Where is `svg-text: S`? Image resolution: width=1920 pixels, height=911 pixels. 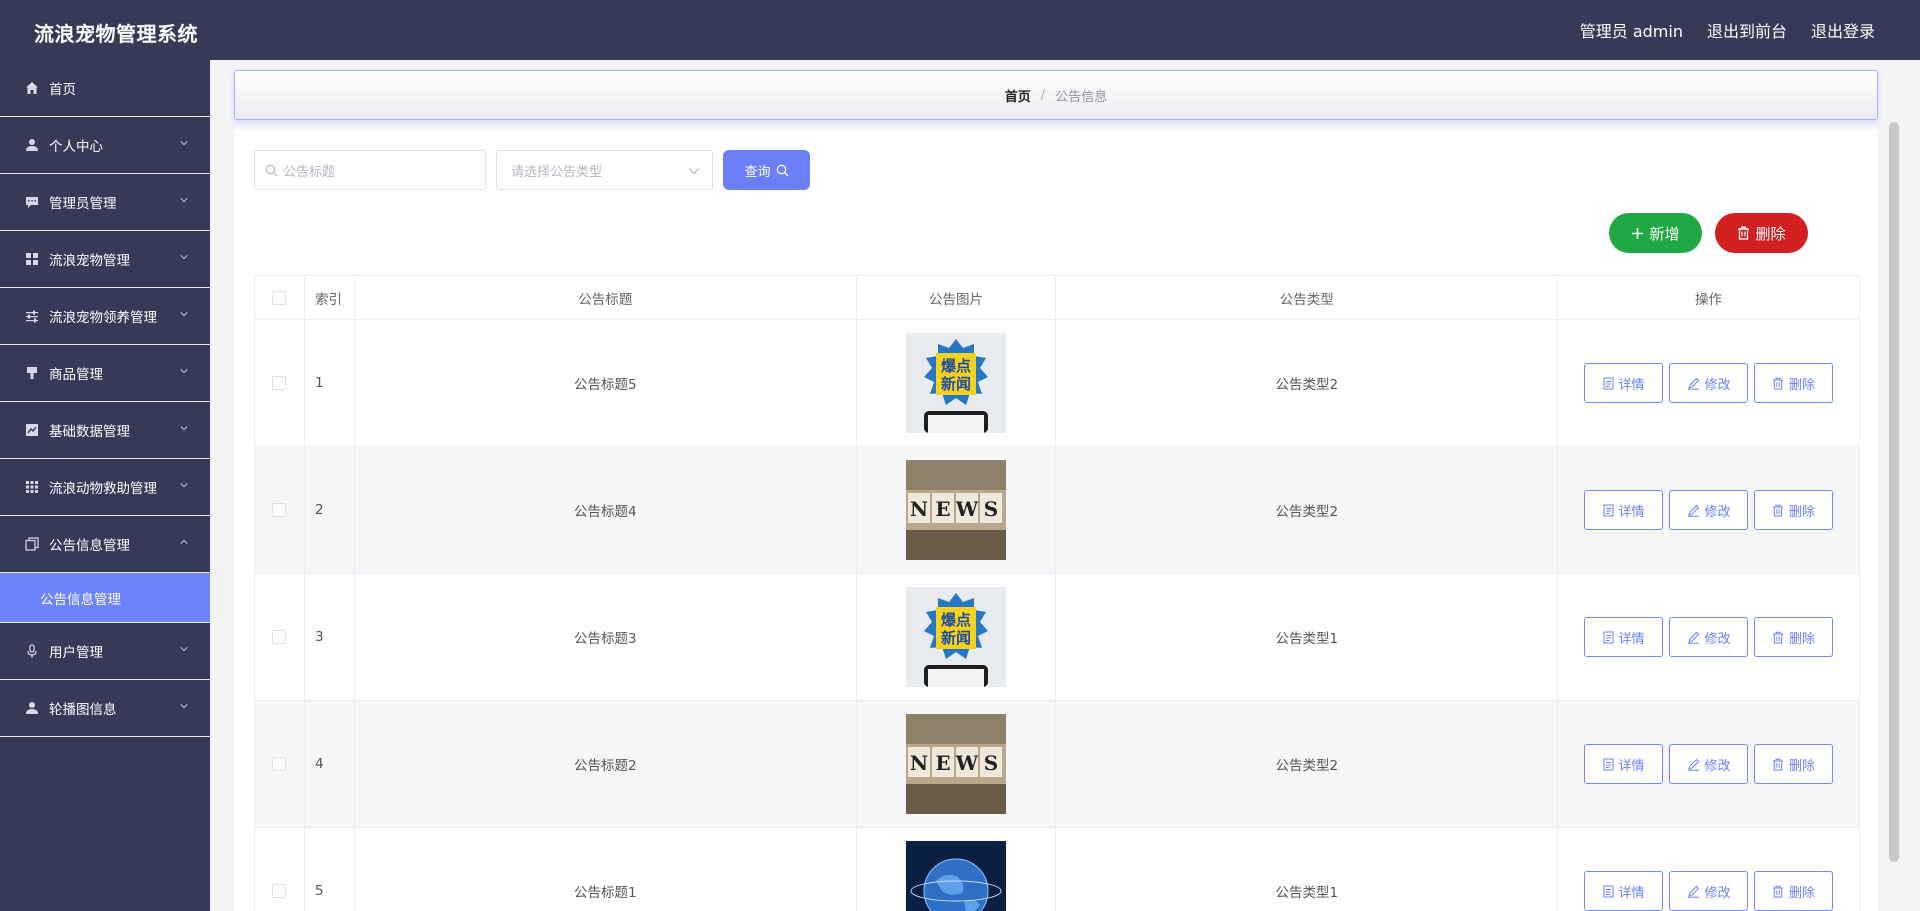 svg-text: S is located at coordinates (991, 509).